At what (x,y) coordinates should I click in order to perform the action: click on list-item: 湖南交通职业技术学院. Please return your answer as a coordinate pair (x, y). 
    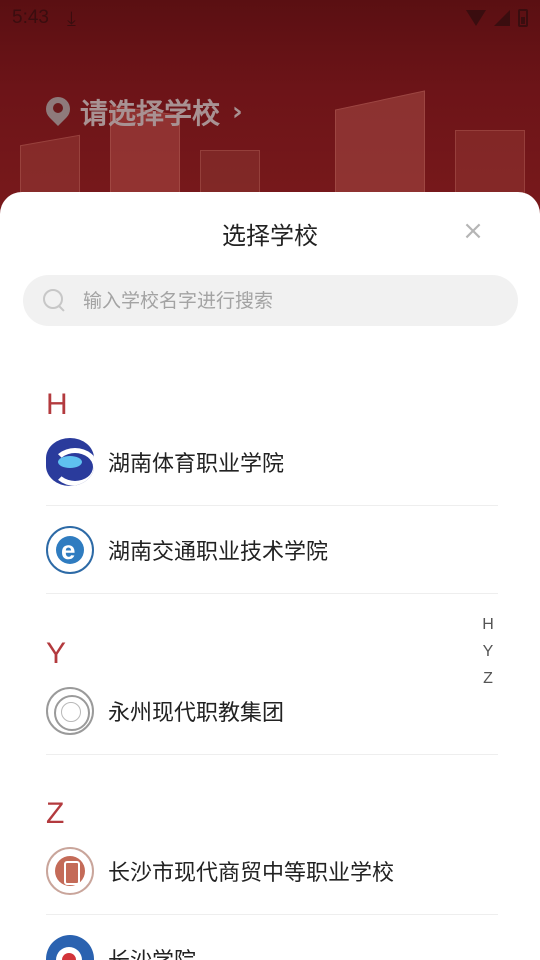
    Looking at the image, I should click on (272, 550).